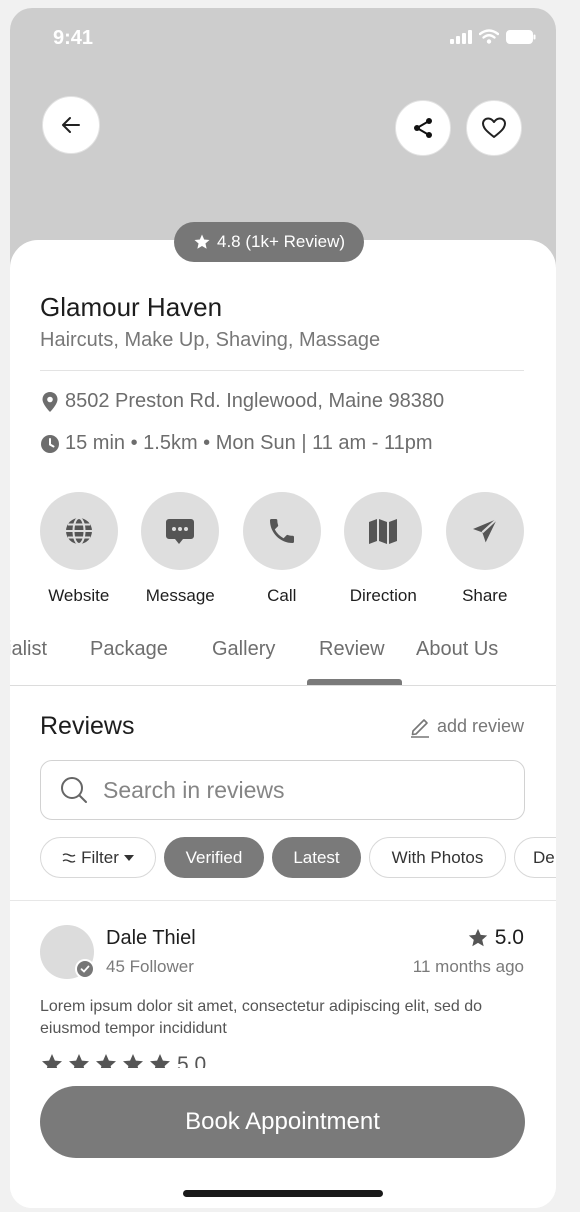 Image resolution: width=580 pixels, height=1212 pixels. I want to click on globe-icon, so click(78, 531).